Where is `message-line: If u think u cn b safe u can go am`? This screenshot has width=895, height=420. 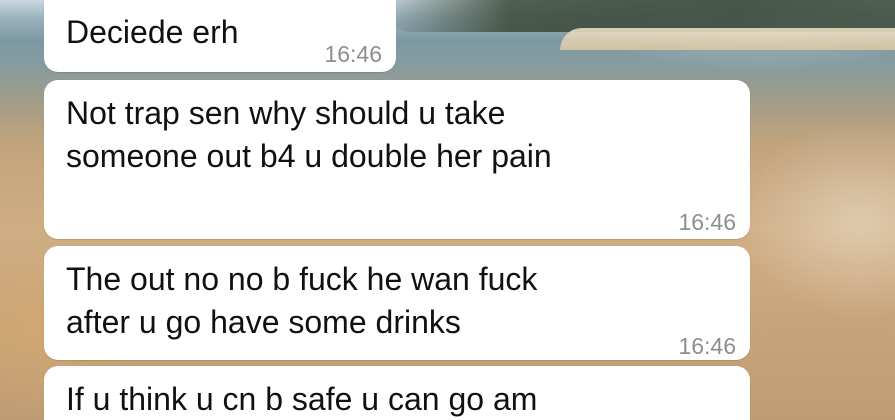 message-line: If u think u cn b safe u can go am is located at coordinates (302, 399).